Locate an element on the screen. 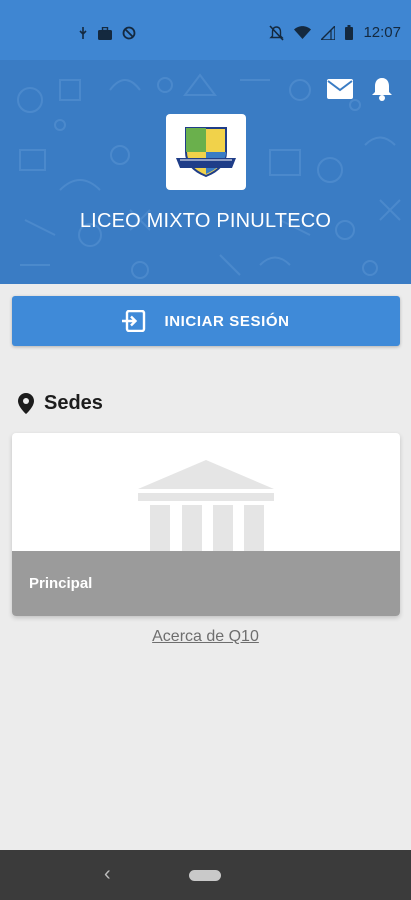 The width and height of the screenshot is (411, 900). system-nav-bar: ‹ is located at coordinates (205, 875).